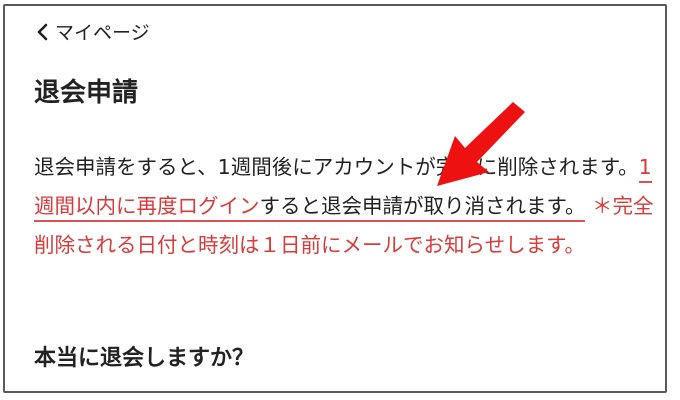 This screenshot has height=400, width=680. What do you see at coordinates (336, 167) in the screenshot?
I see `explanation-text: 退会申請をすると、1週間後にアカウントが完全に削除されます。` at bounding box center [336, 167].